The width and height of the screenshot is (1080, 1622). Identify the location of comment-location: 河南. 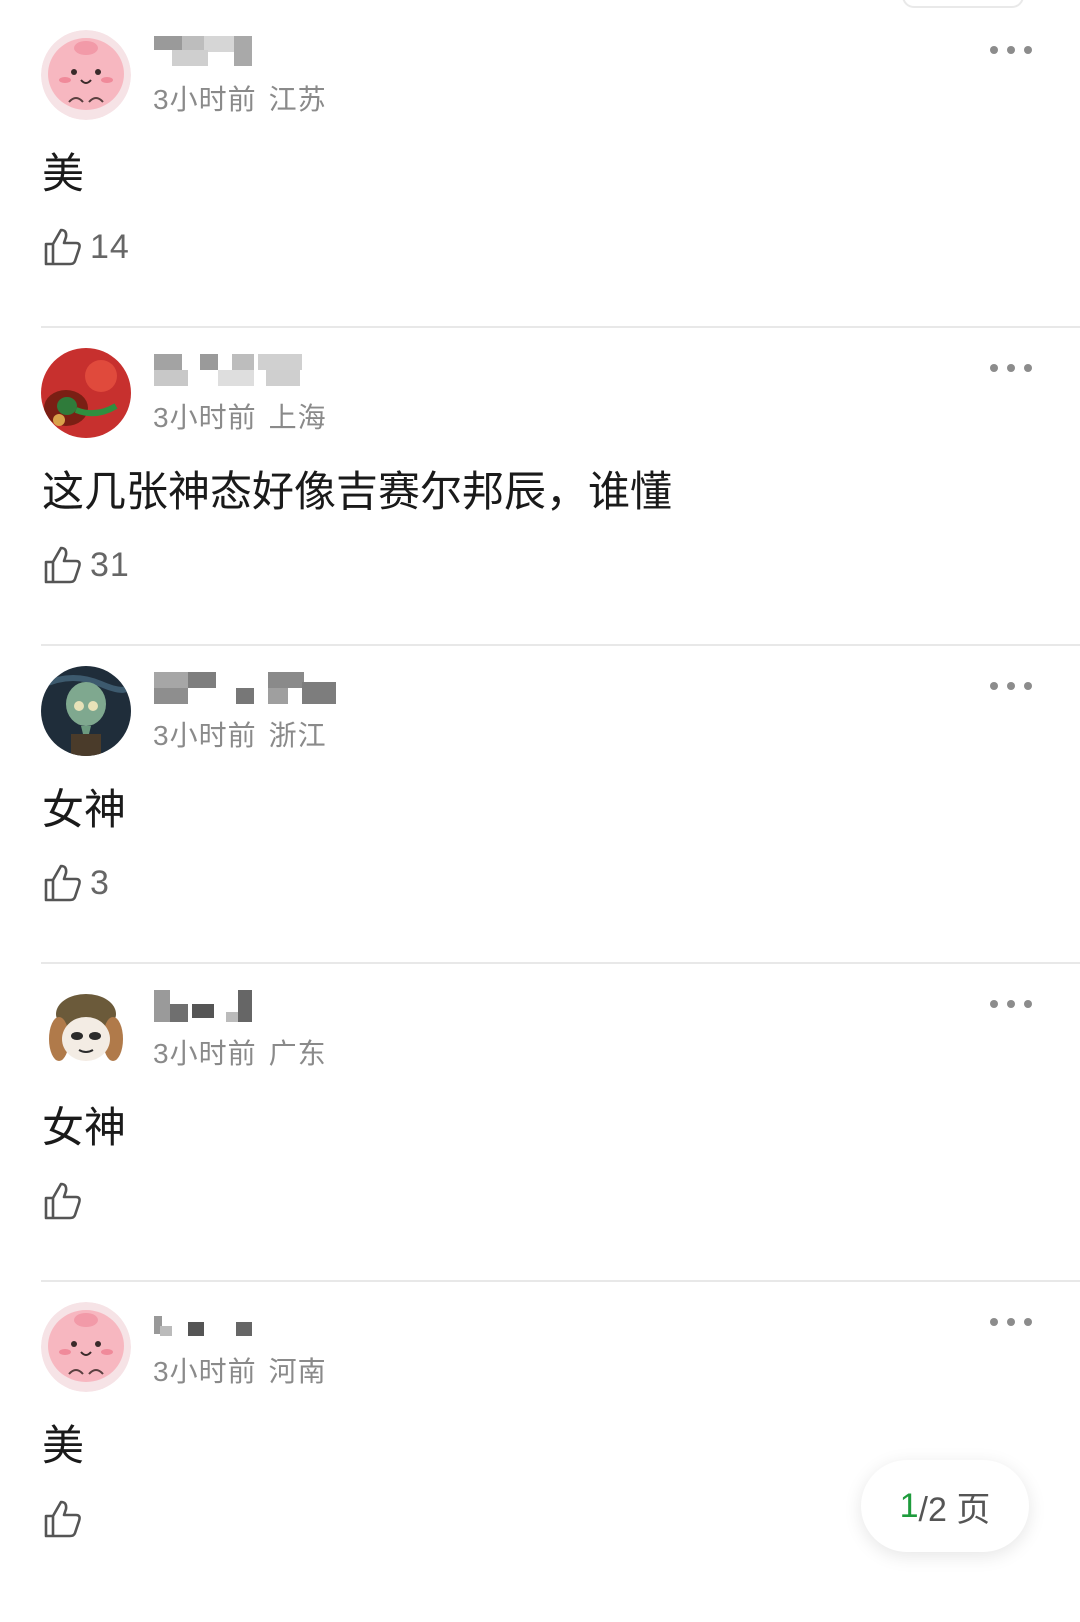
(297, 1371).